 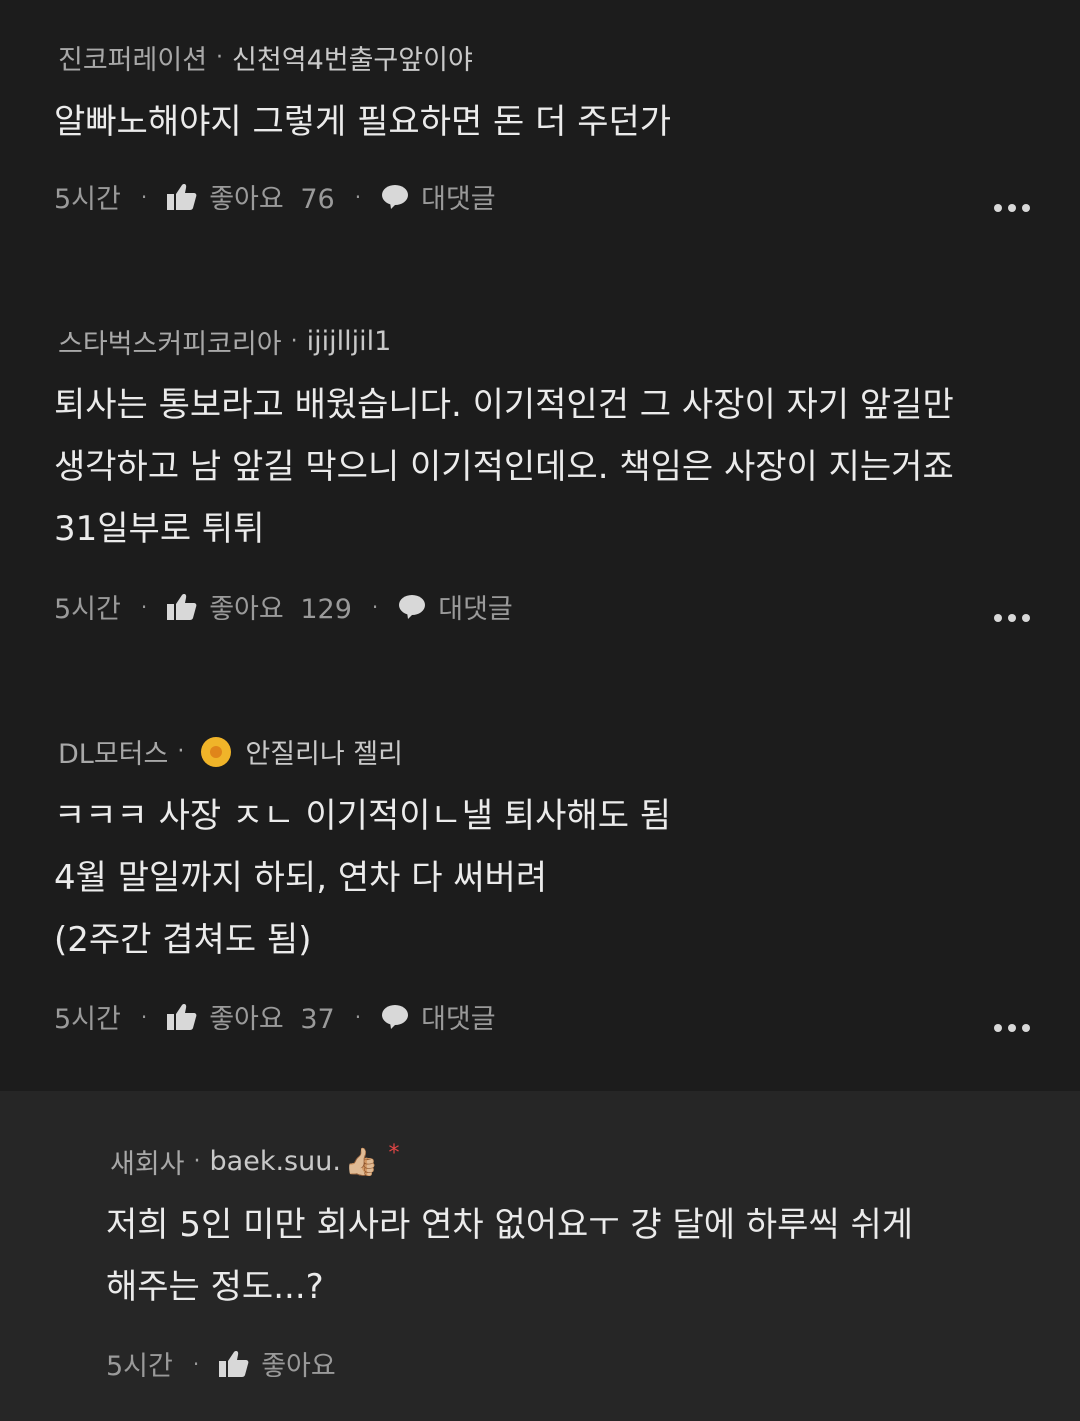 I want to click on comment-line: 퇴사는 통보라고 배웠습니다. 이기적인건 그 사장이 자기 앞길만, so click(x=504, y=405).